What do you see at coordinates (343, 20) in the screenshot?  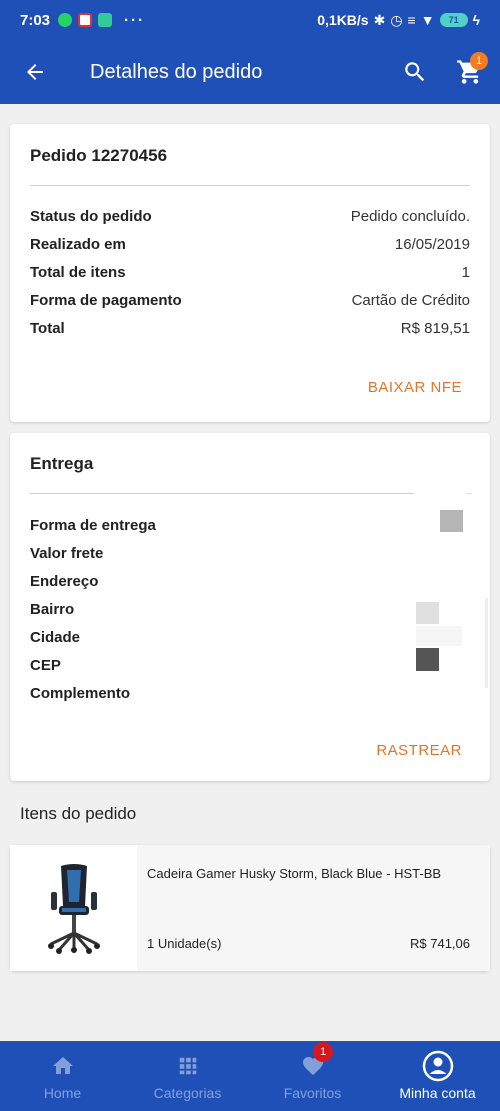 I see `network-speed: 0,1KB/s` at bounding box center [343, 20].